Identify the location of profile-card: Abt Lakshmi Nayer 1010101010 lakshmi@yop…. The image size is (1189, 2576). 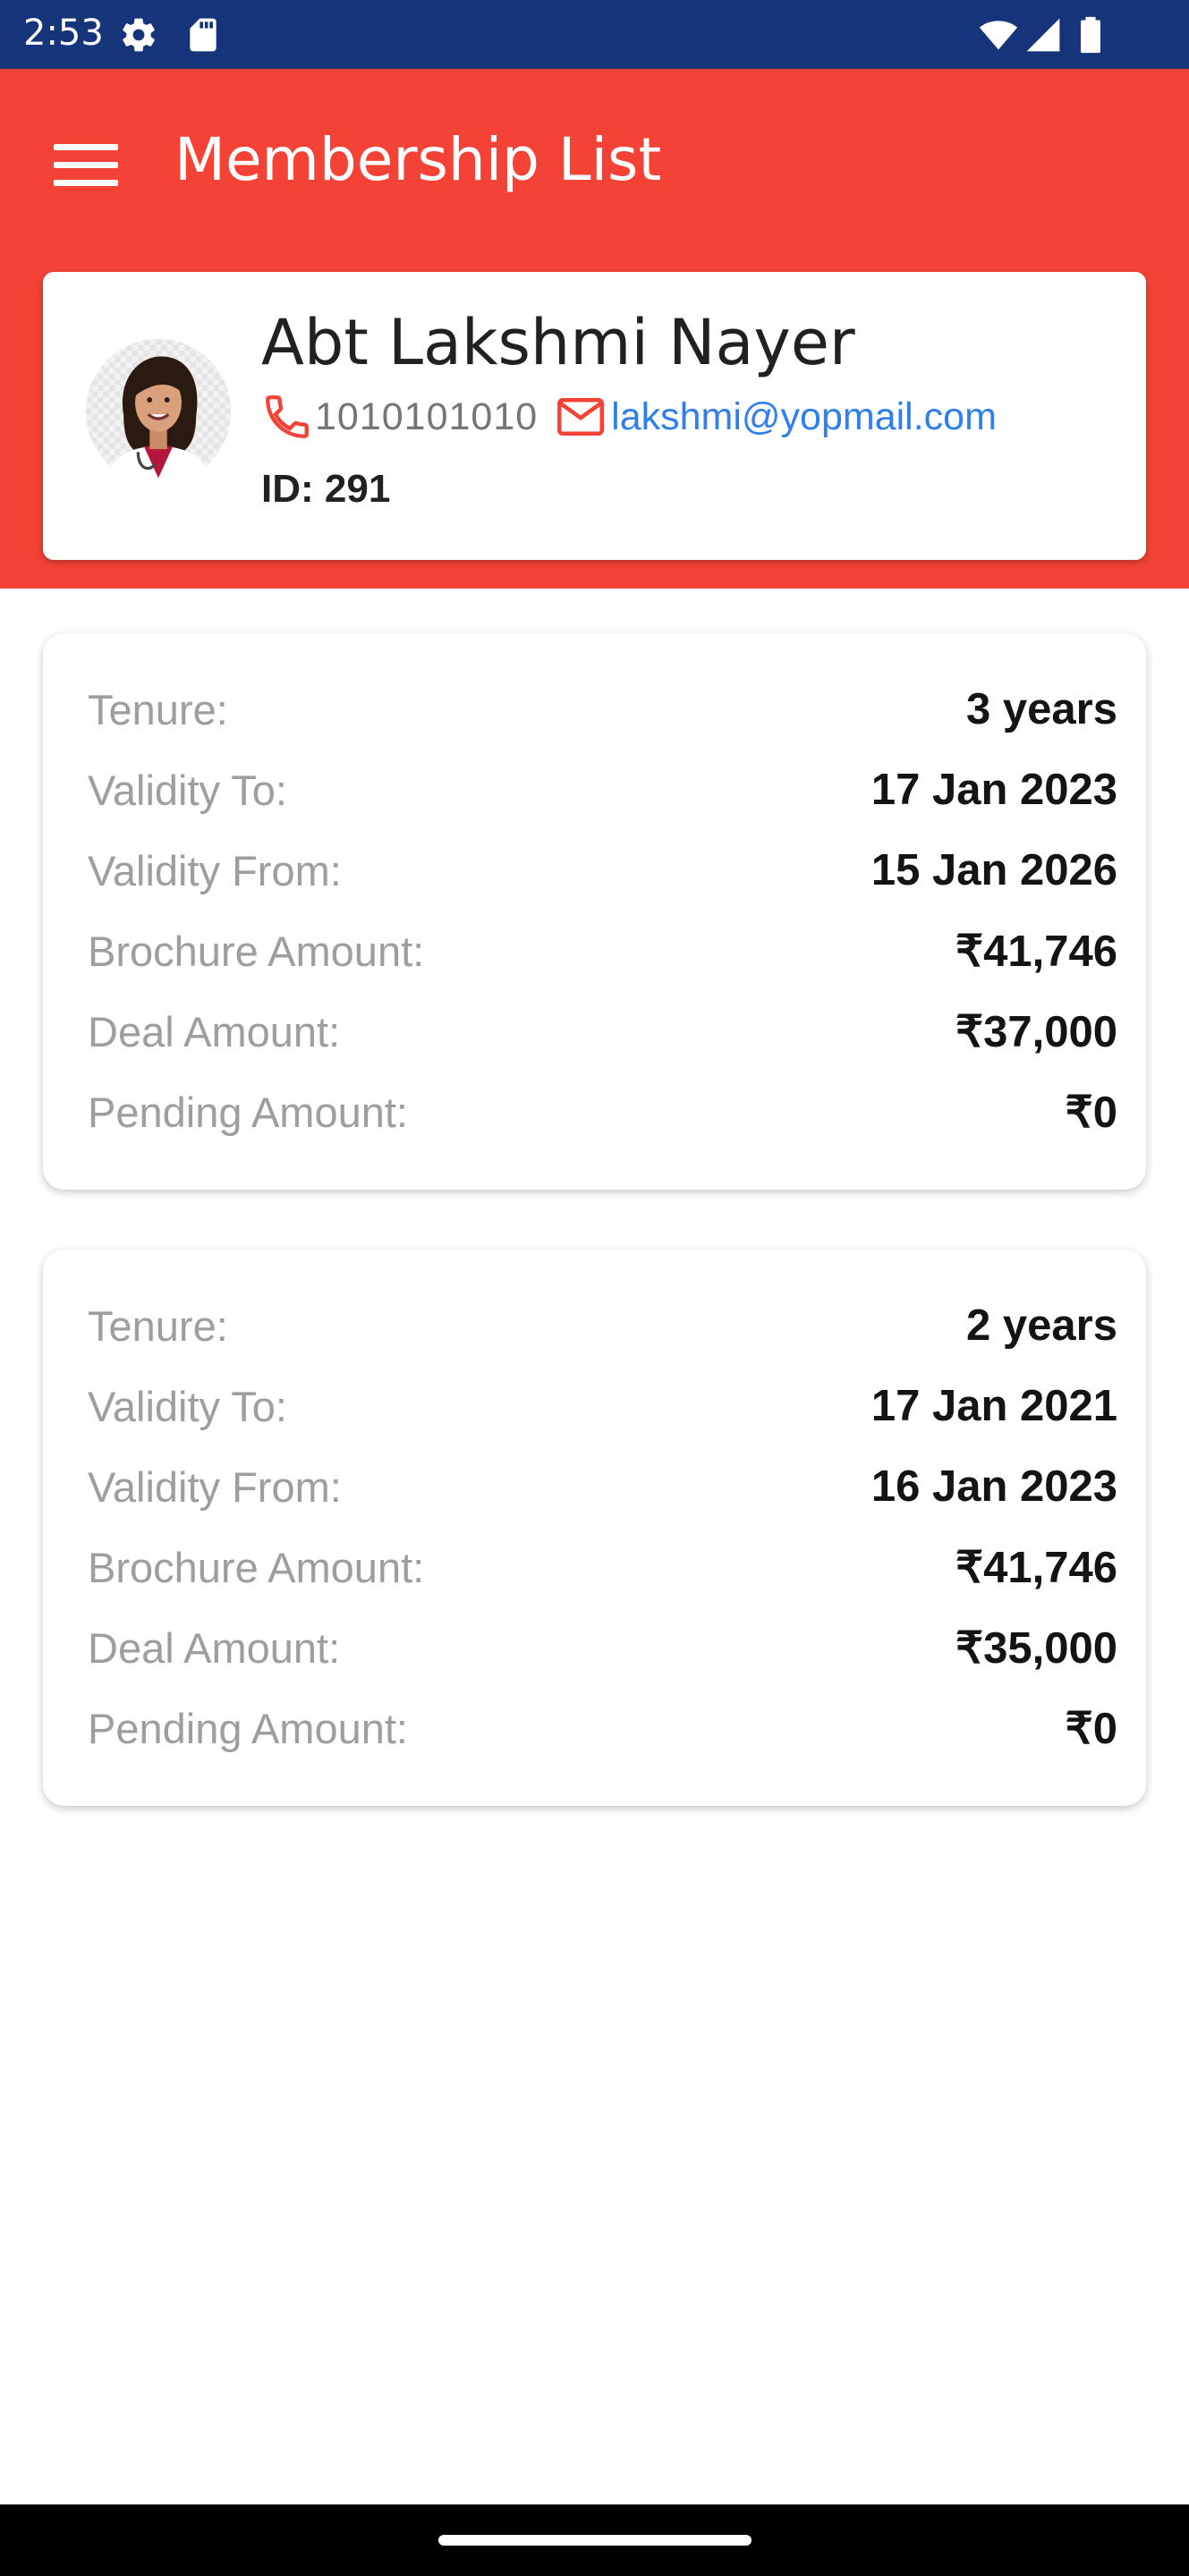
(594, 416).